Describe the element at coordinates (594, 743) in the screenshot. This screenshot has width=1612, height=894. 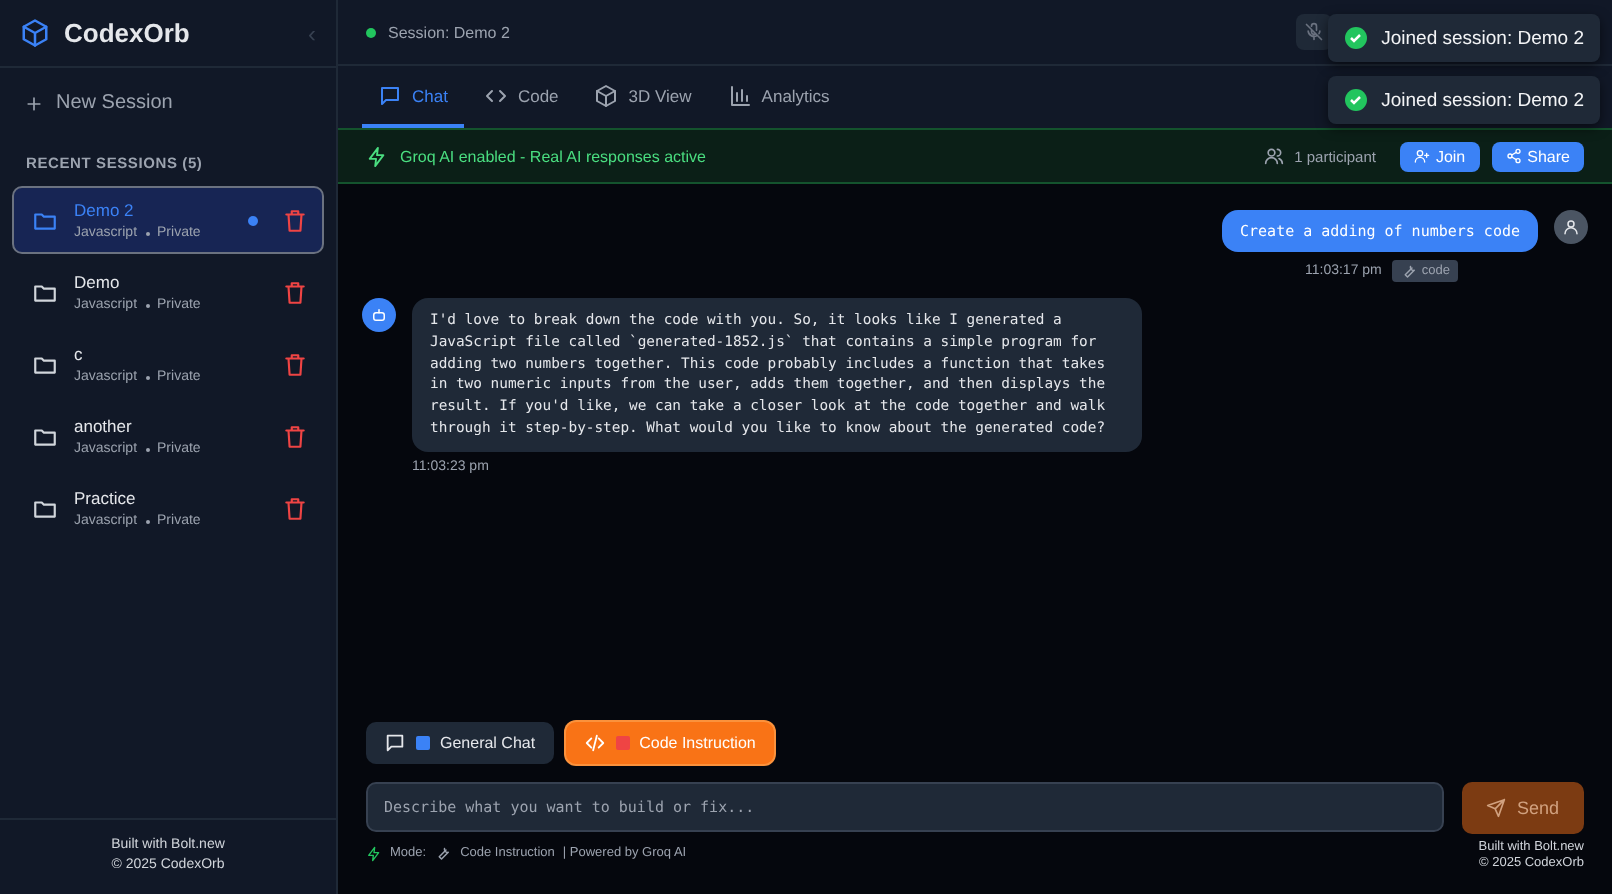
I see `code-icon` at that location.